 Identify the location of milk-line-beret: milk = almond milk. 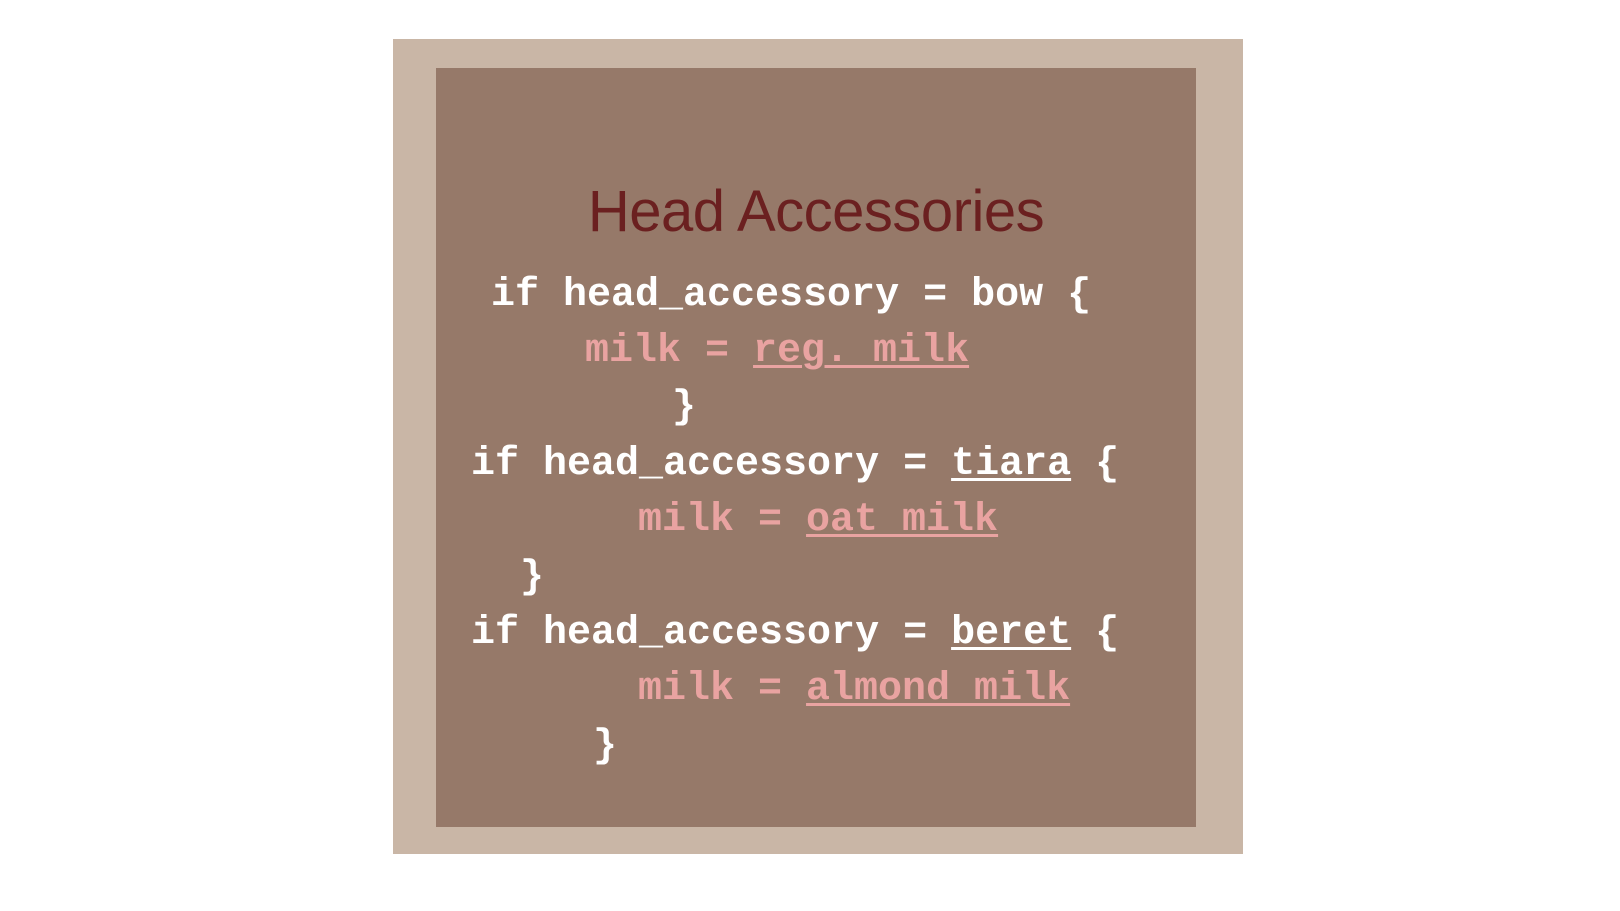
(854, 690).